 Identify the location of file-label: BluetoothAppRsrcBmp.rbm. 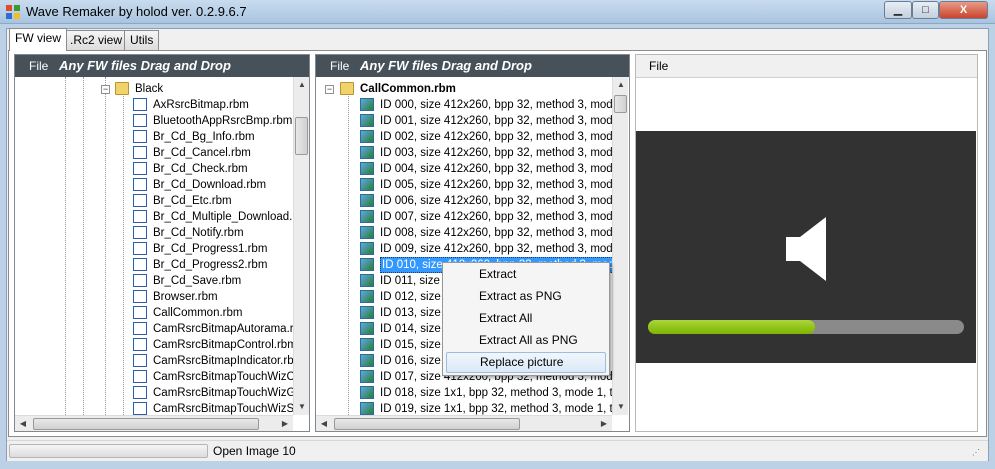
(223, 121).